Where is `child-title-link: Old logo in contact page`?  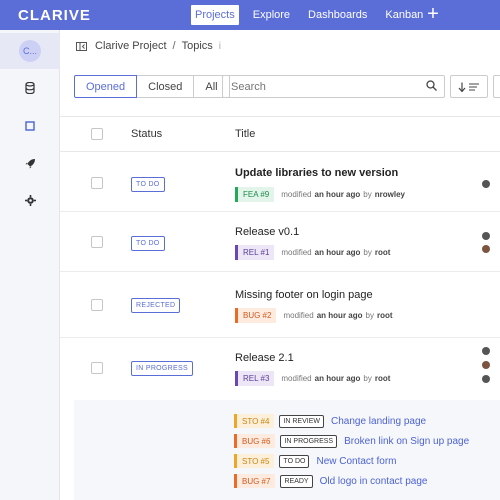
child-title-link: Old logo in contact page is located at coordinates (374, 481).